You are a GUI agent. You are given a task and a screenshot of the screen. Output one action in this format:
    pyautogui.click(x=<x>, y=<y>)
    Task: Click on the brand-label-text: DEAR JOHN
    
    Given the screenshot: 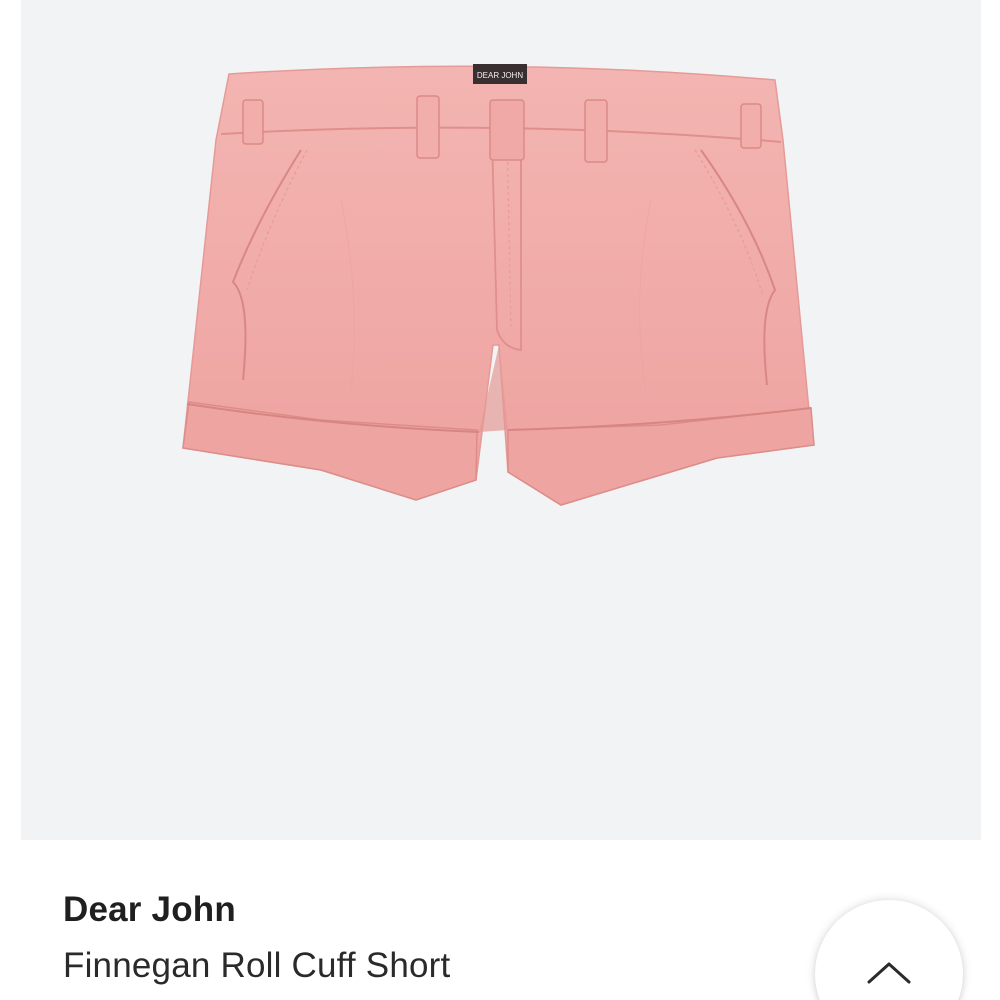 What is the action you would take?
    pyautogui.click(x=500, y=75)
    